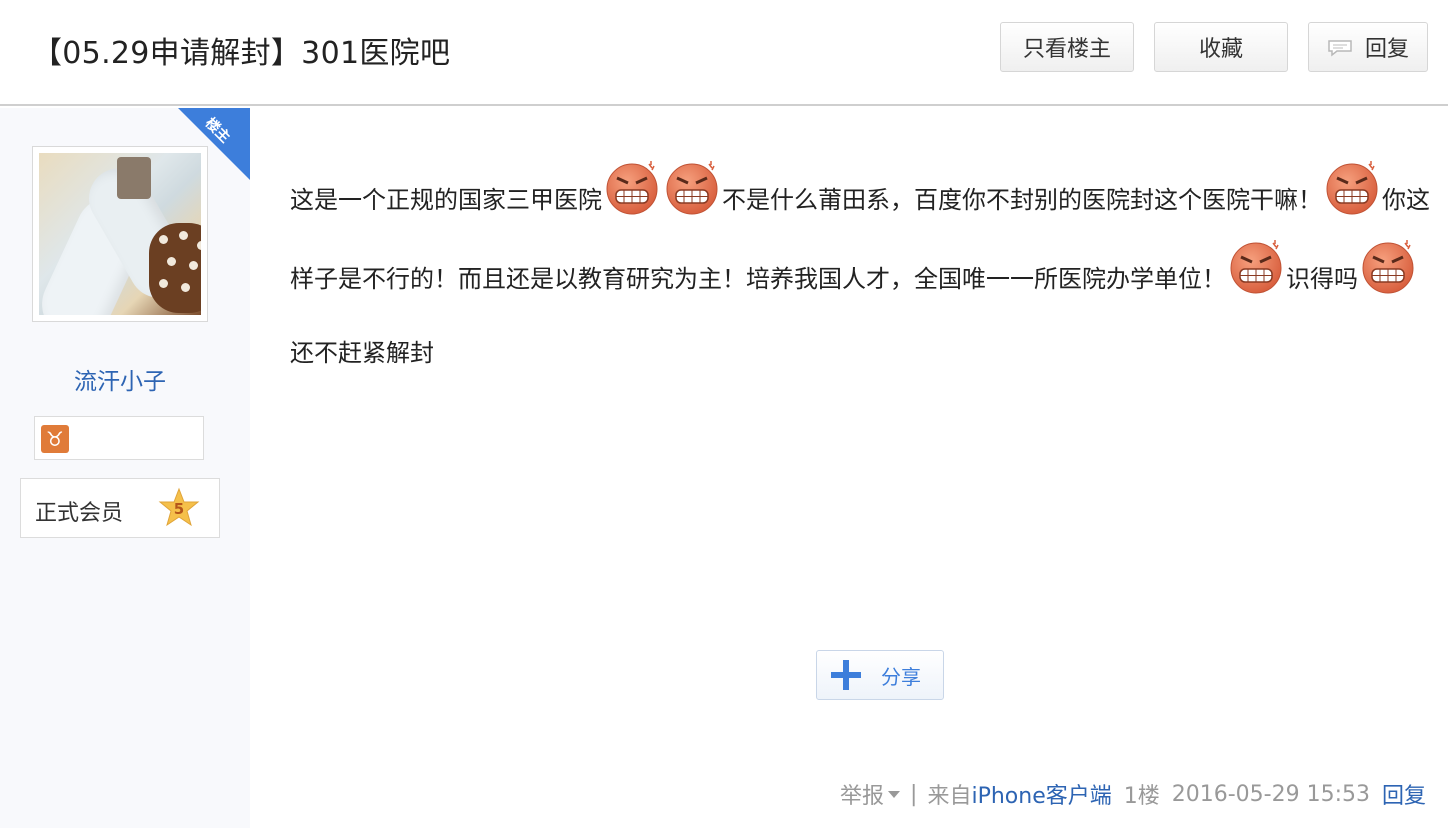 This screenshot has height=828, width=1448. Describe the element at coordinates (55, 439) in the screenshot. I see `taurus-icon: ♉` at that location.